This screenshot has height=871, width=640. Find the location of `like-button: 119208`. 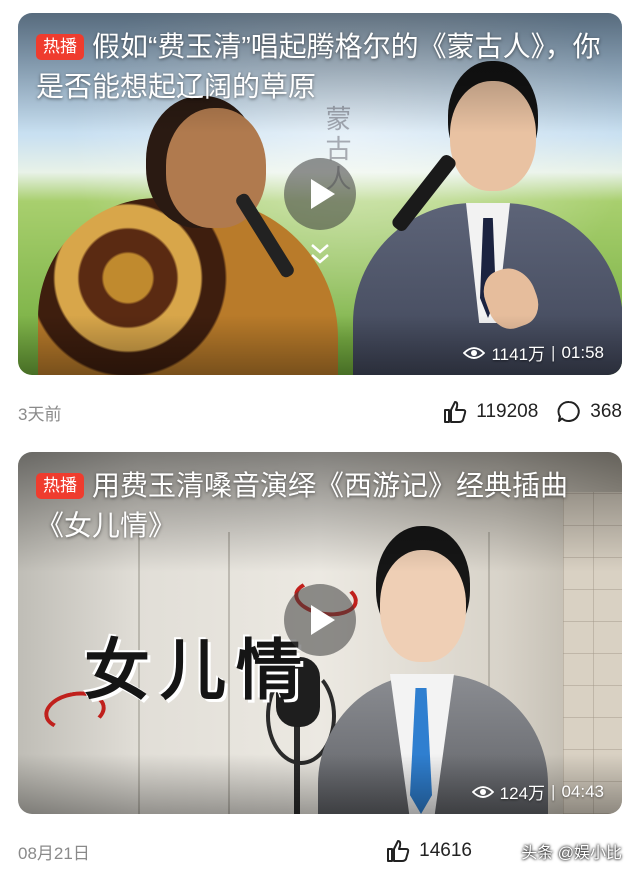

like-button: 119208 is located at coordinates (490, 412).